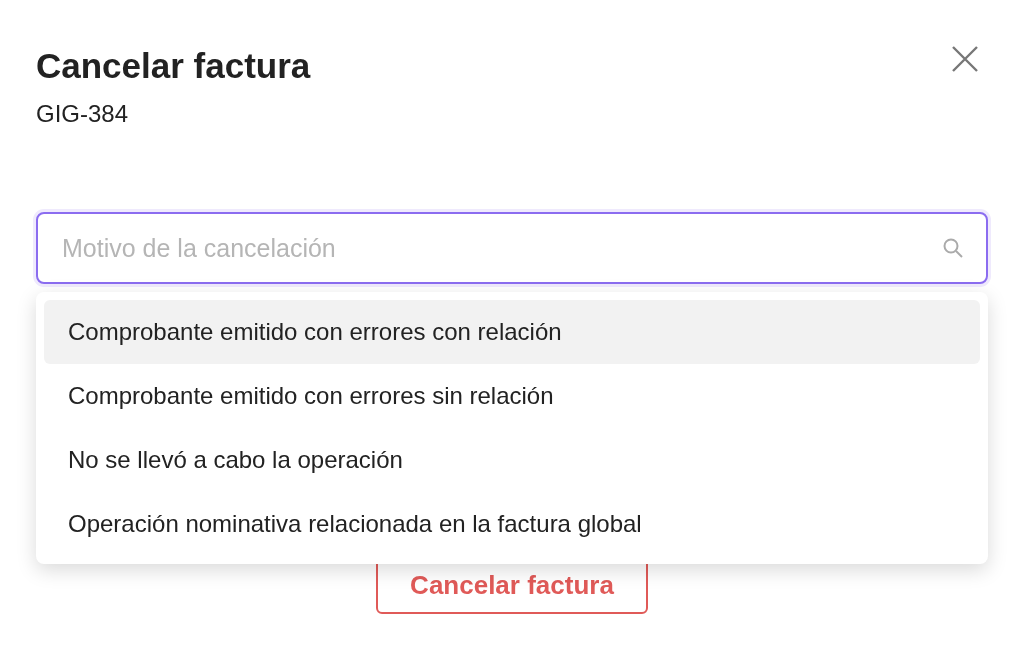  Describe the element at coordinates (953, 248) in the screenshot. I see `search-icon` at that location.